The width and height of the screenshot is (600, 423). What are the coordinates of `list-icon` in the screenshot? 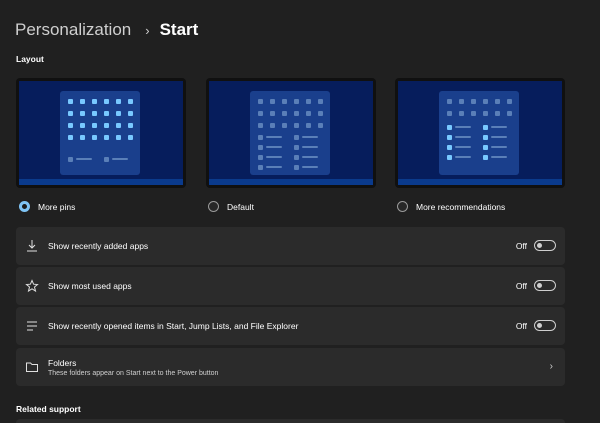 It's located at (32, 326).